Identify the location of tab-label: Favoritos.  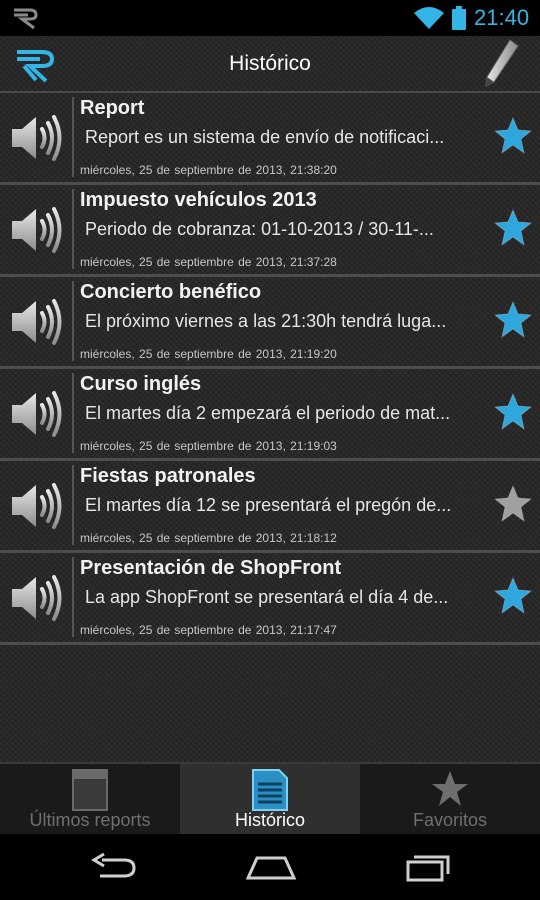
(450, 820).